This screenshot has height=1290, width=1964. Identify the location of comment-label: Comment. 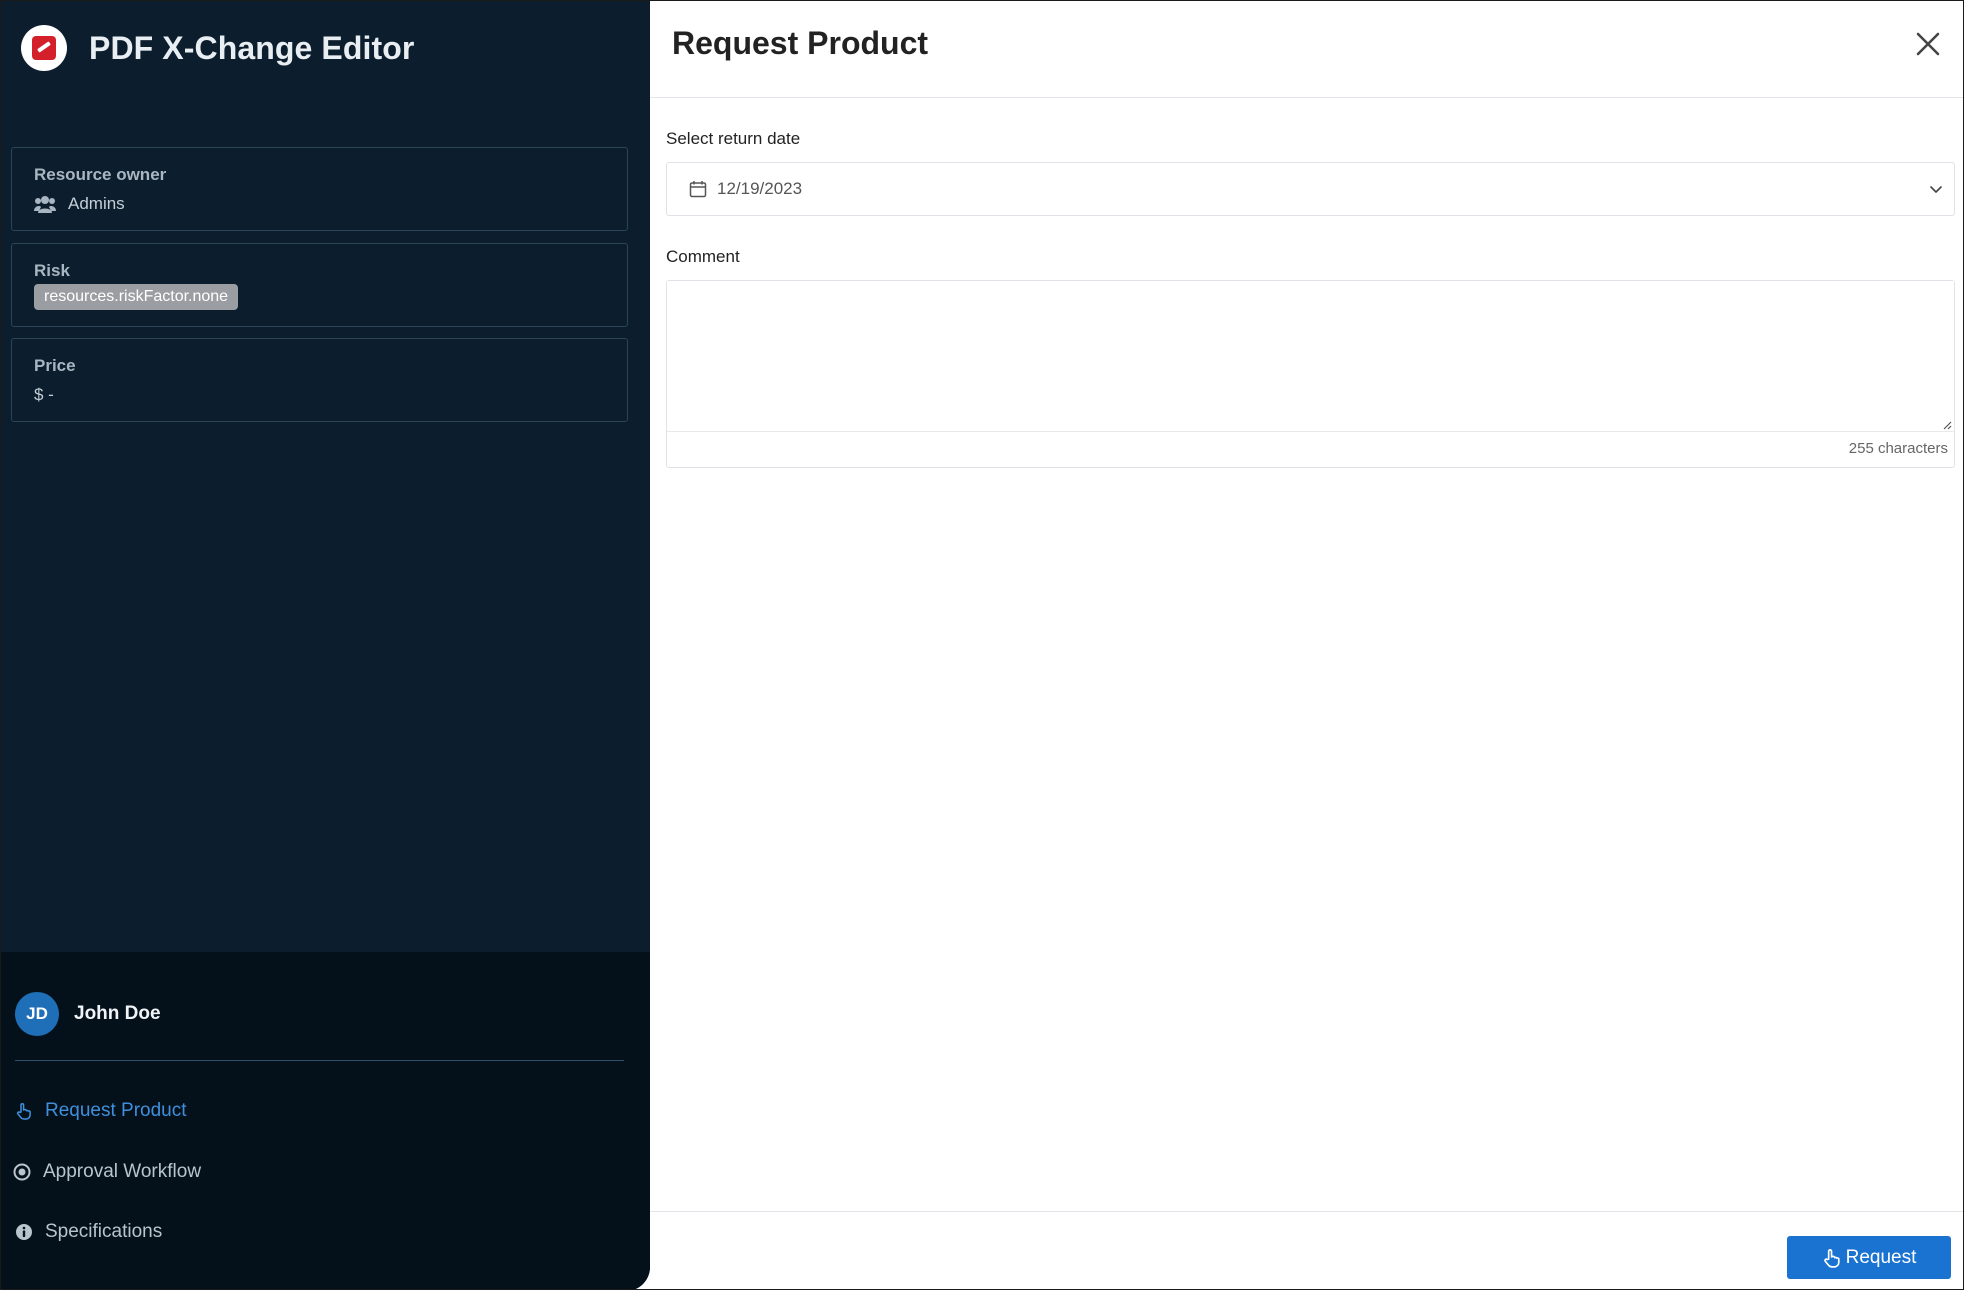
(703, 256).